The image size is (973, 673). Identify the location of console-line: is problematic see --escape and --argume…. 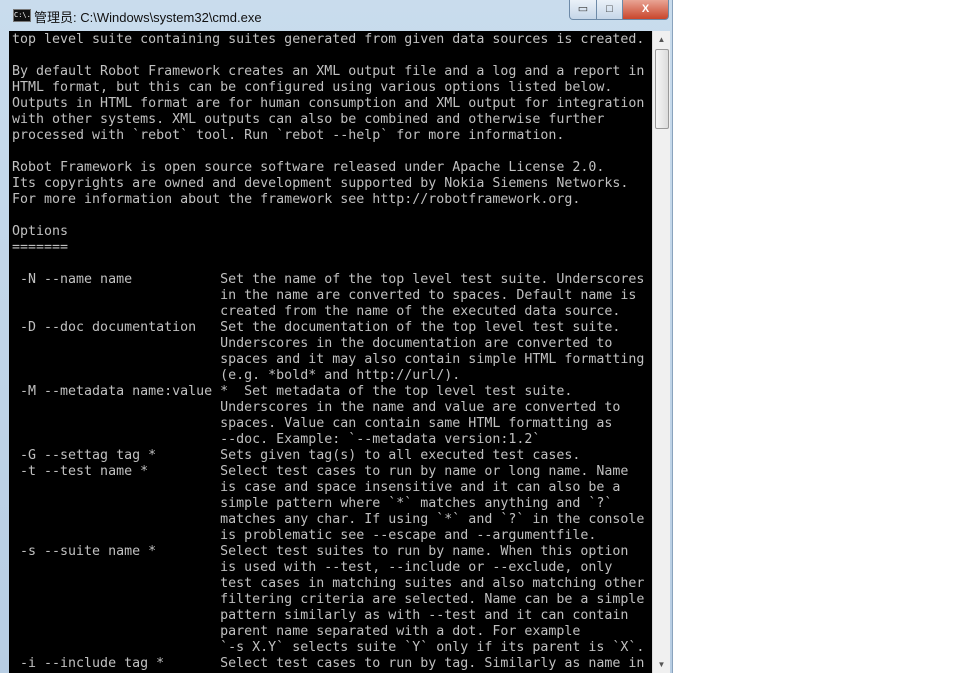
(304, 535).